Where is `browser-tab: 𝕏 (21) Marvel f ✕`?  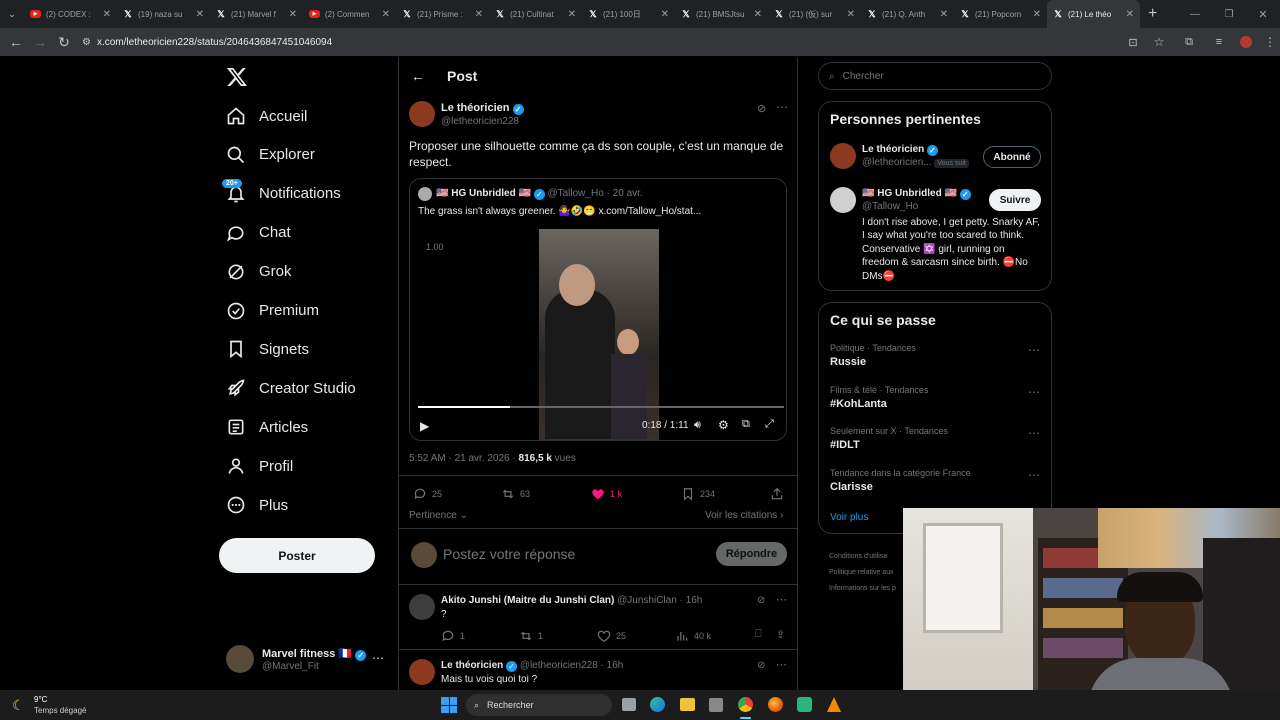
browser-tab: 𝕏 (21) Marvel f ✕ is located at coordinates (256, 14).